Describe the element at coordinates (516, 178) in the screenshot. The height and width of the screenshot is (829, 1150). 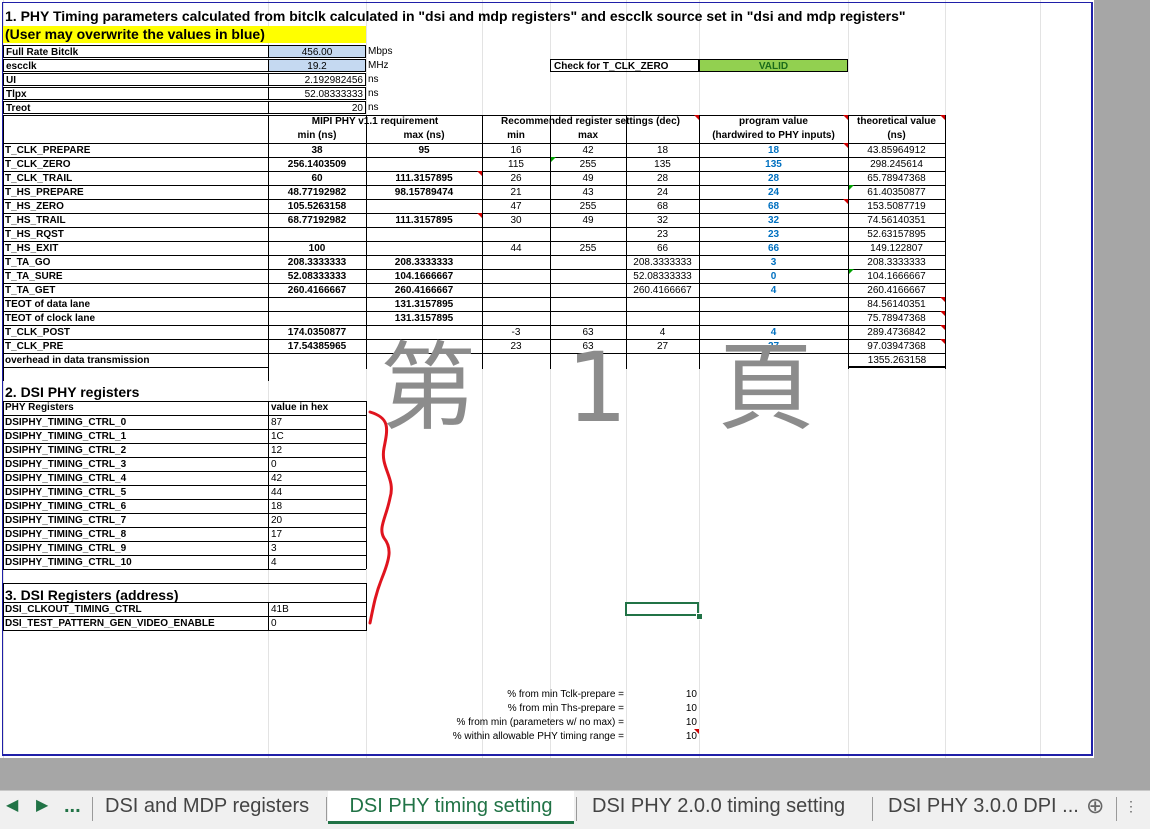
I see `rec-min-cell: 26` at that location.